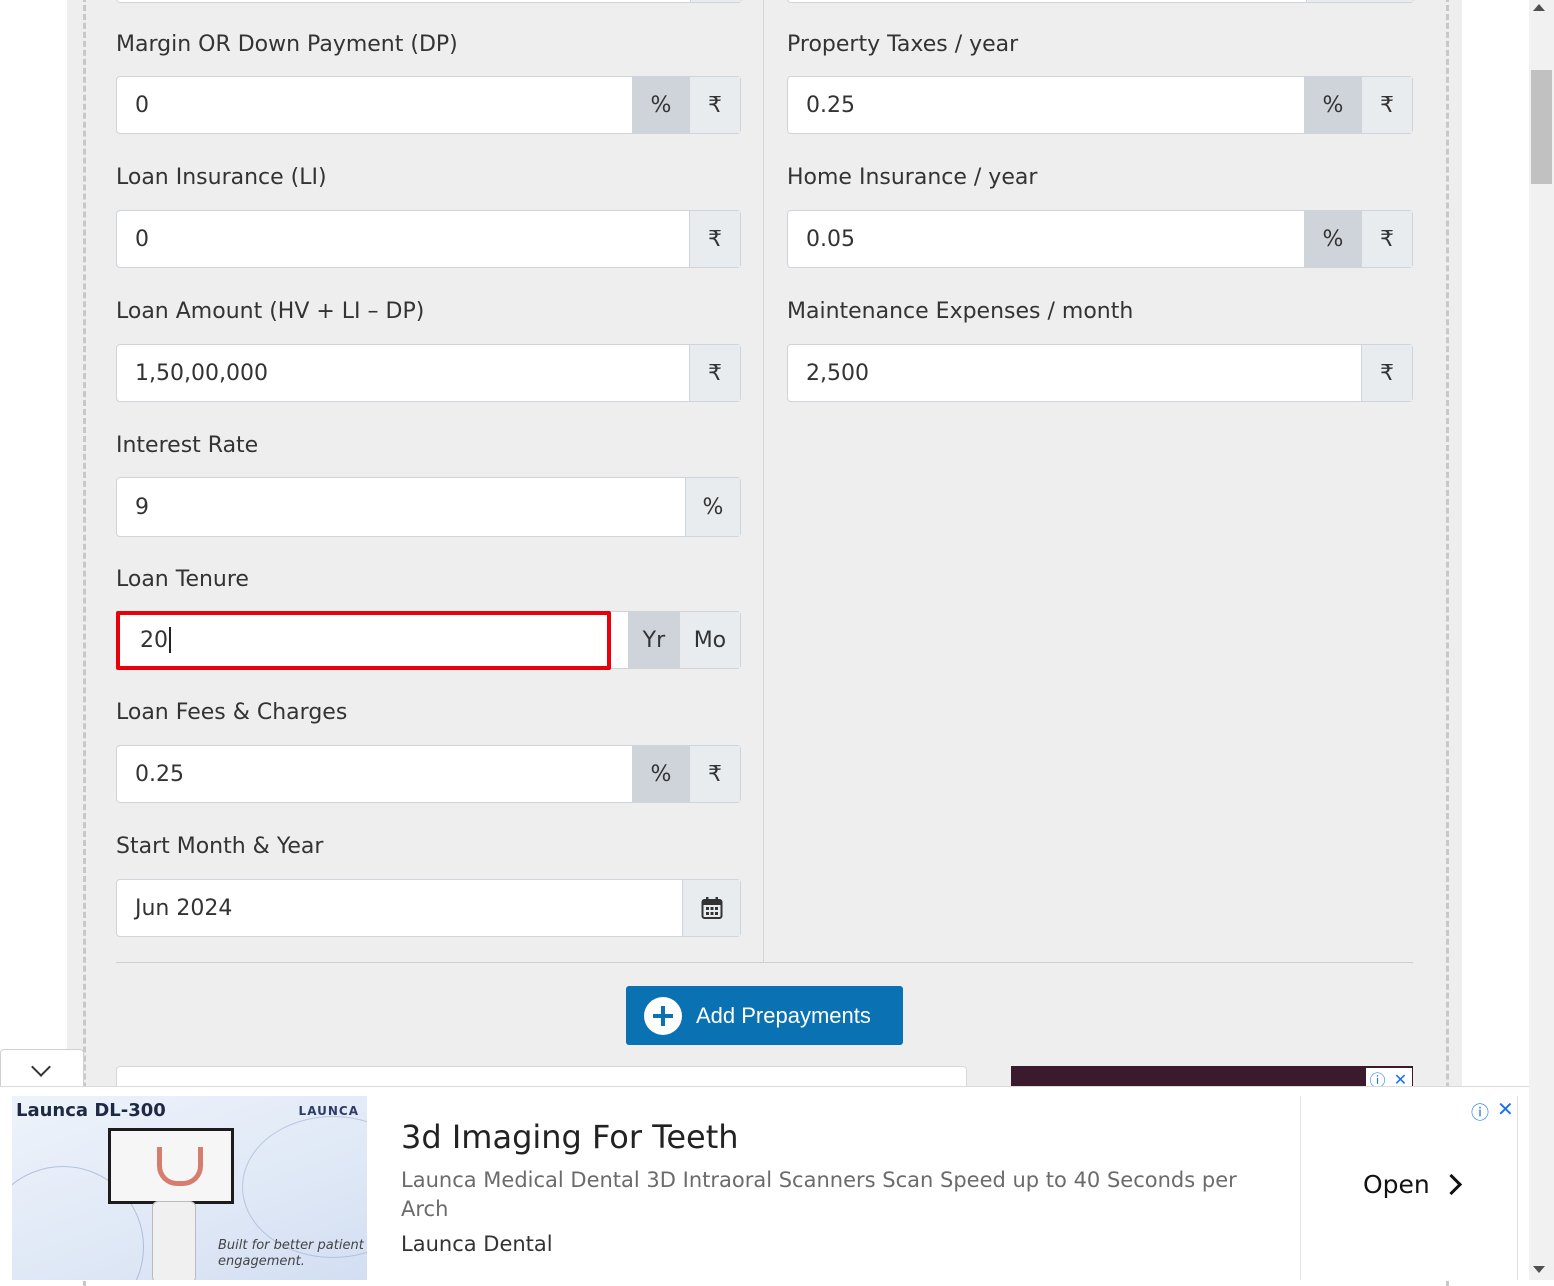 This screenshot has height=1286, width=1554. What do you see at coordinates (221, 177) in the screenshot?
I see `loan-insurance-label: Loan Insurance (LI)` at bounding box center [221, 177].